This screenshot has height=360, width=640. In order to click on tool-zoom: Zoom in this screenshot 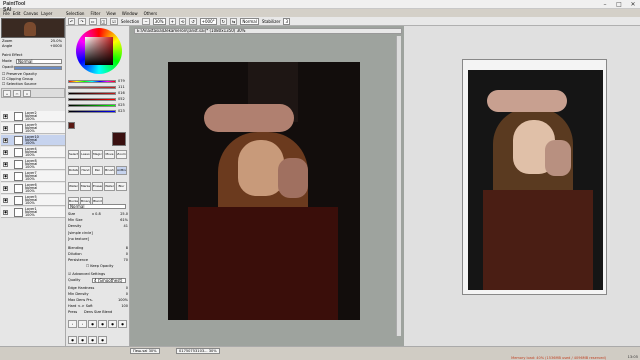, I will do `click(121, 154)`.